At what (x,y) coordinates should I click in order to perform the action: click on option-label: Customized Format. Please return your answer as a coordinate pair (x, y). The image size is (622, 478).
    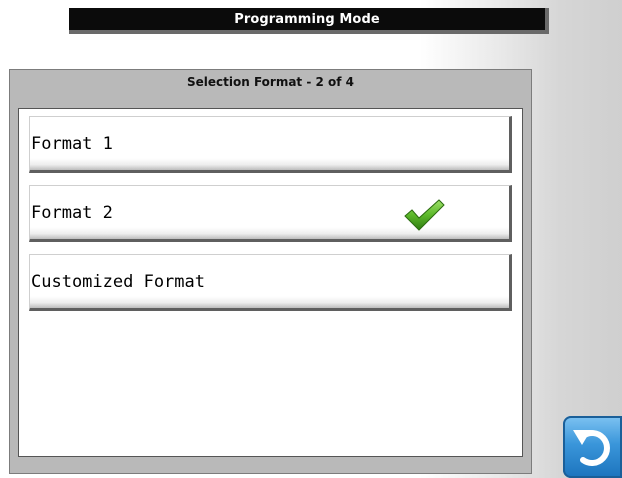
    Looking at the image, I should click on (118, 281).